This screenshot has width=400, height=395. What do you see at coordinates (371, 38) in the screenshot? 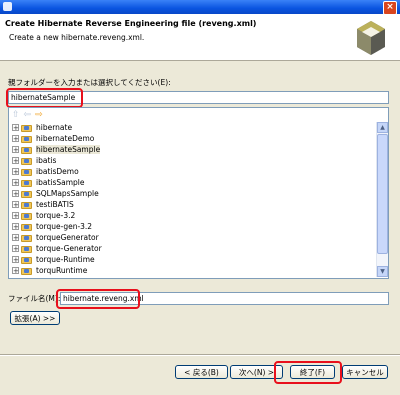
I see `hibernate-logo-icon` at bounding box center [371, 38].